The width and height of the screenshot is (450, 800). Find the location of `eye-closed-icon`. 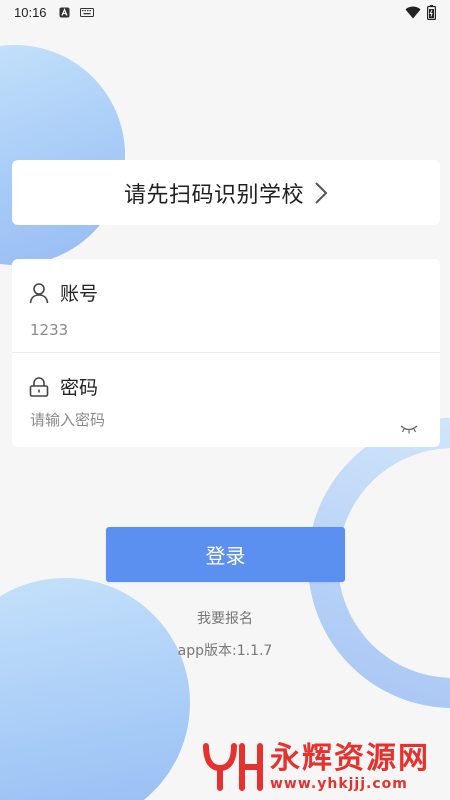

eye-closed-icon is located at coordinates (409, 426).